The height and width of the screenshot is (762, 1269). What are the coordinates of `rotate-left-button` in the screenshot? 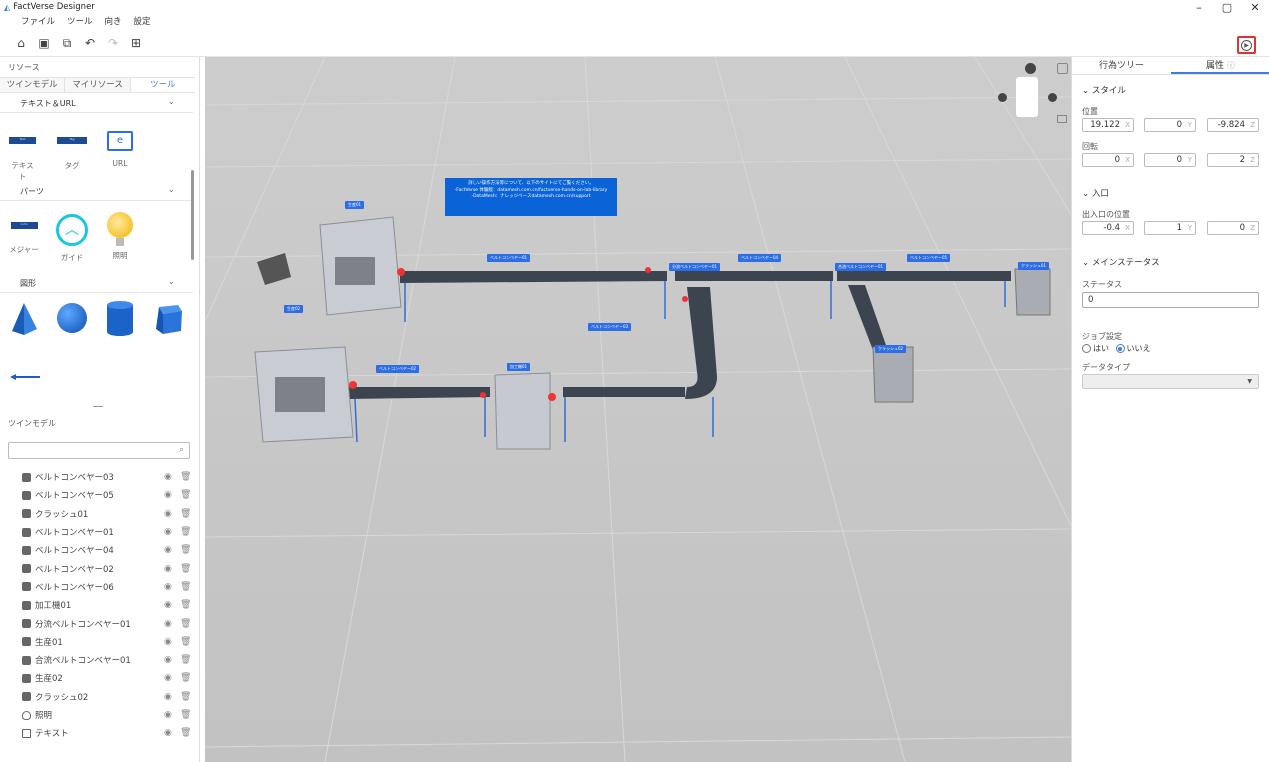 It's located at (1002, 97).